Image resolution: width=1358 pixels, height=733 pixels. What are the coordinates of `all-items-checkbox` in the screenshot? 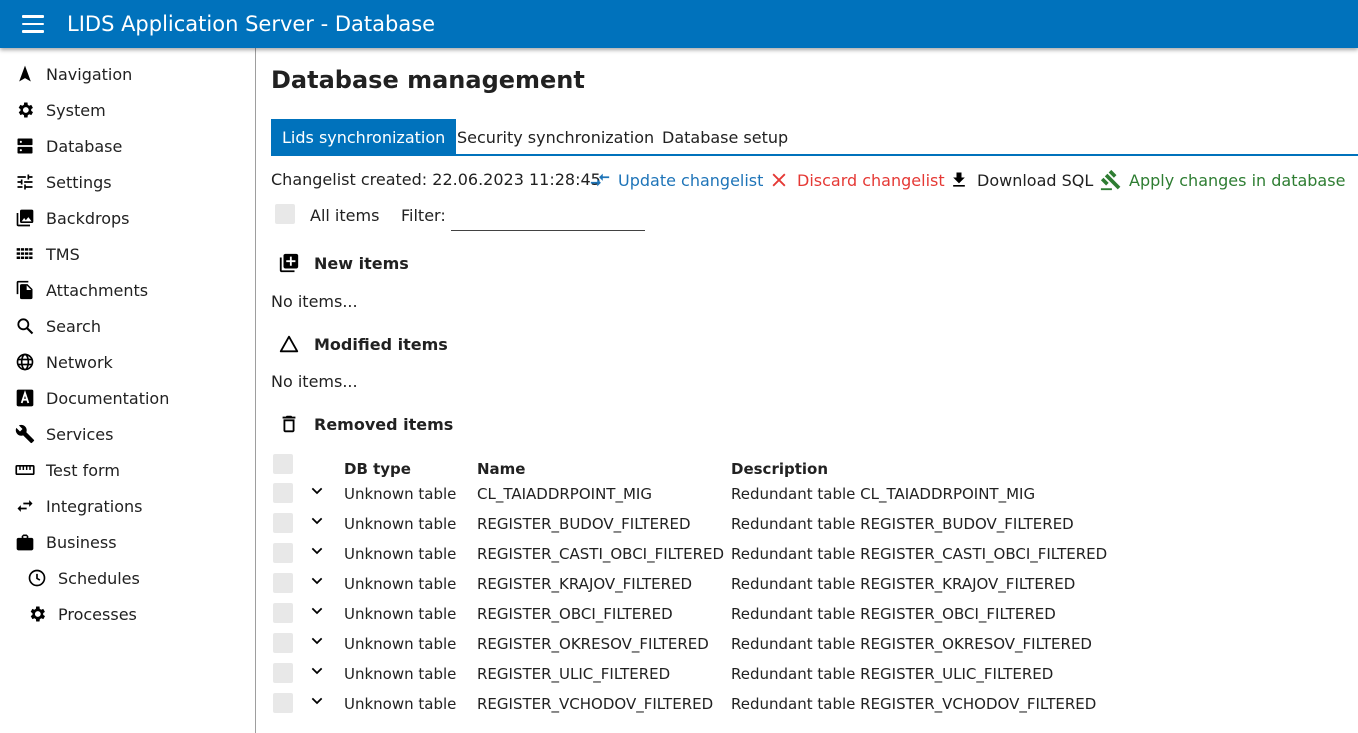 It's located at (285, 214).